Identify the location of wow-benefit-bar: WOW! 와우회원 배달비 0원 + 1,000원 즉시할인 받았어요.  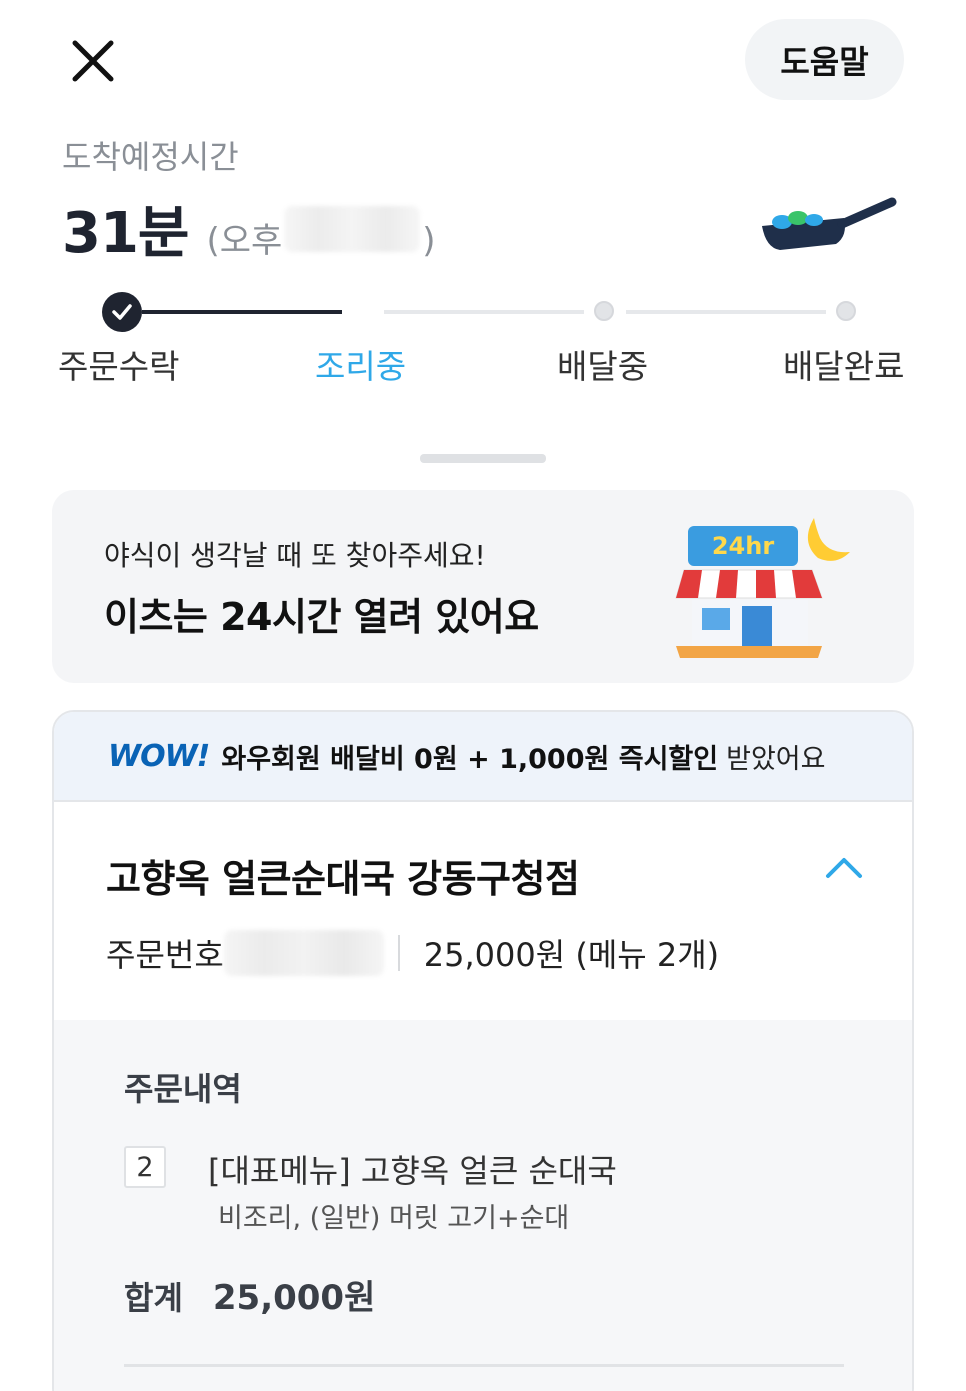
(483, 757).